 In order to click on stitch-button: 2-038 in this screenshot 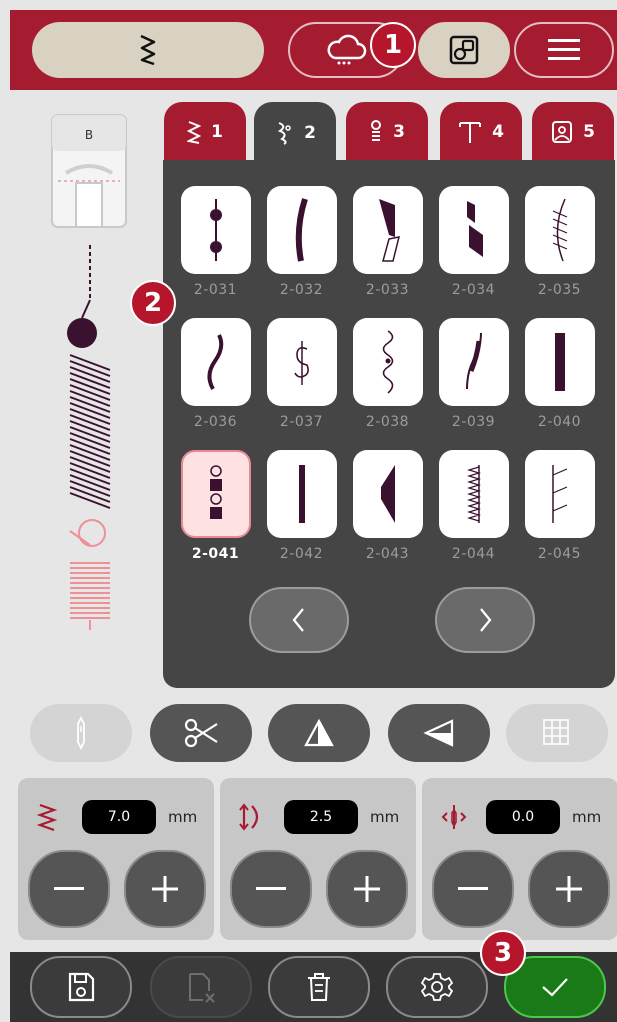, I will do `click(387, 374)`.